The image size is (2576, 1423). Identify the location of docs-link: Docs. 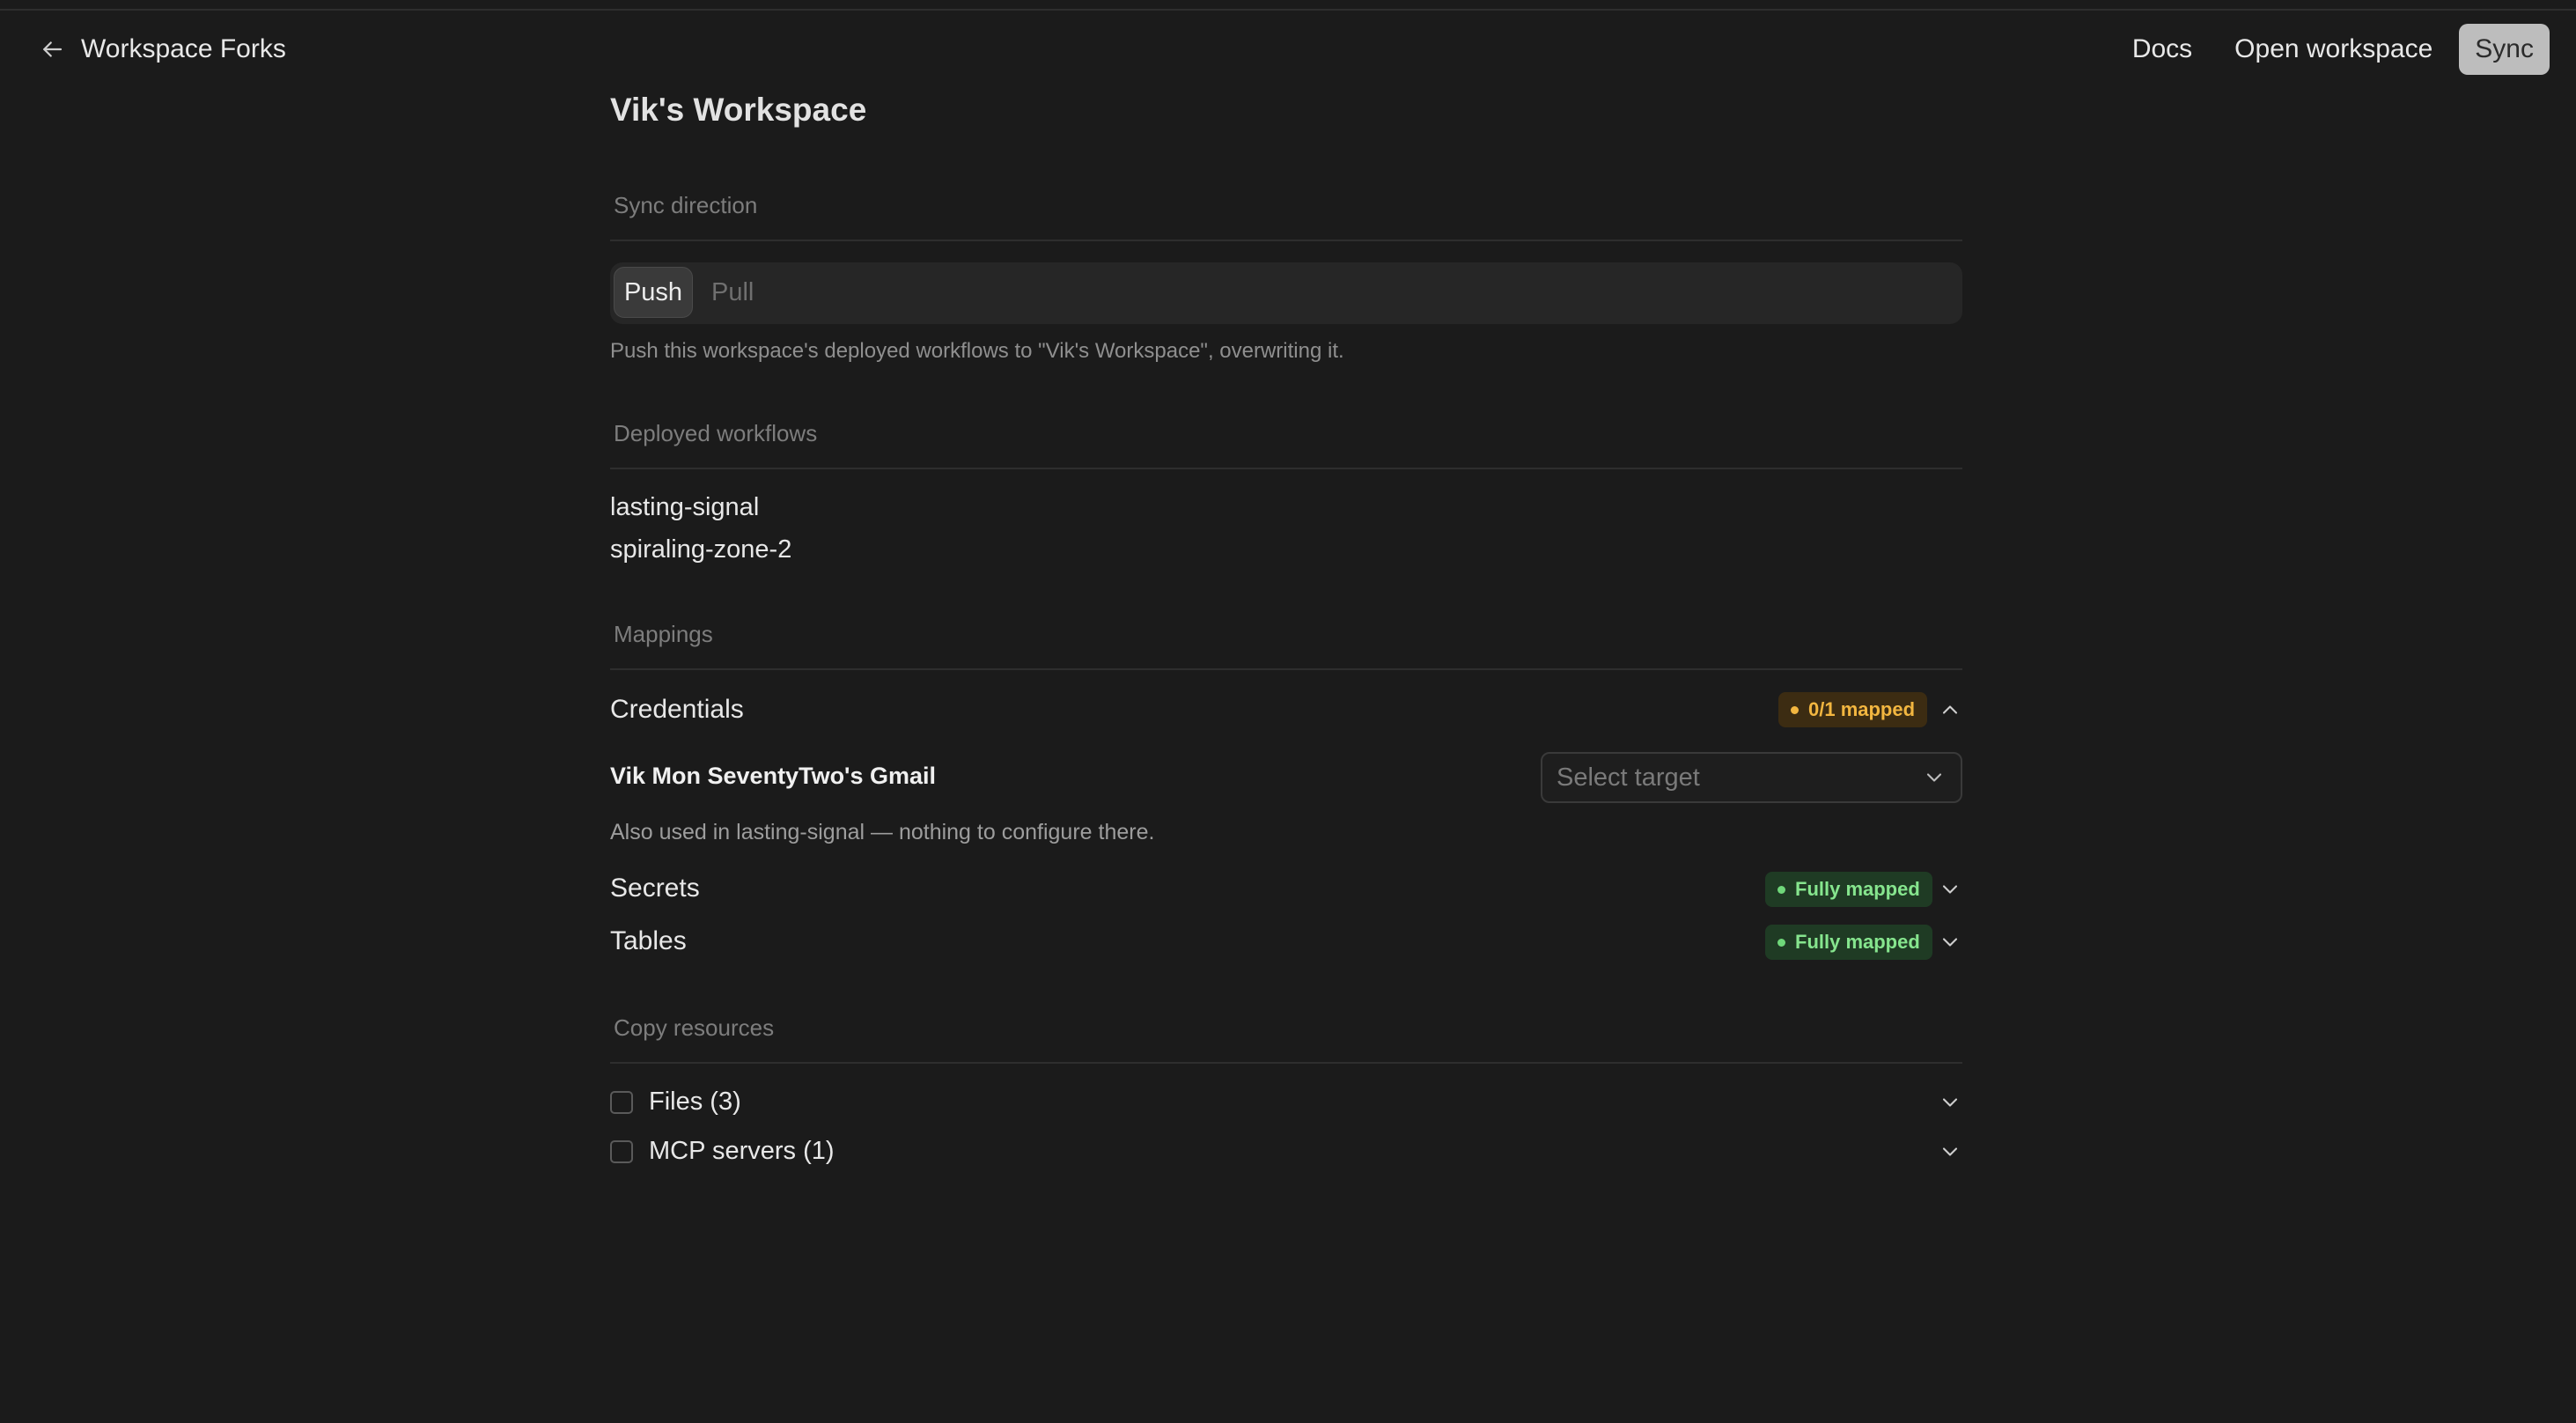
(2162, 49).